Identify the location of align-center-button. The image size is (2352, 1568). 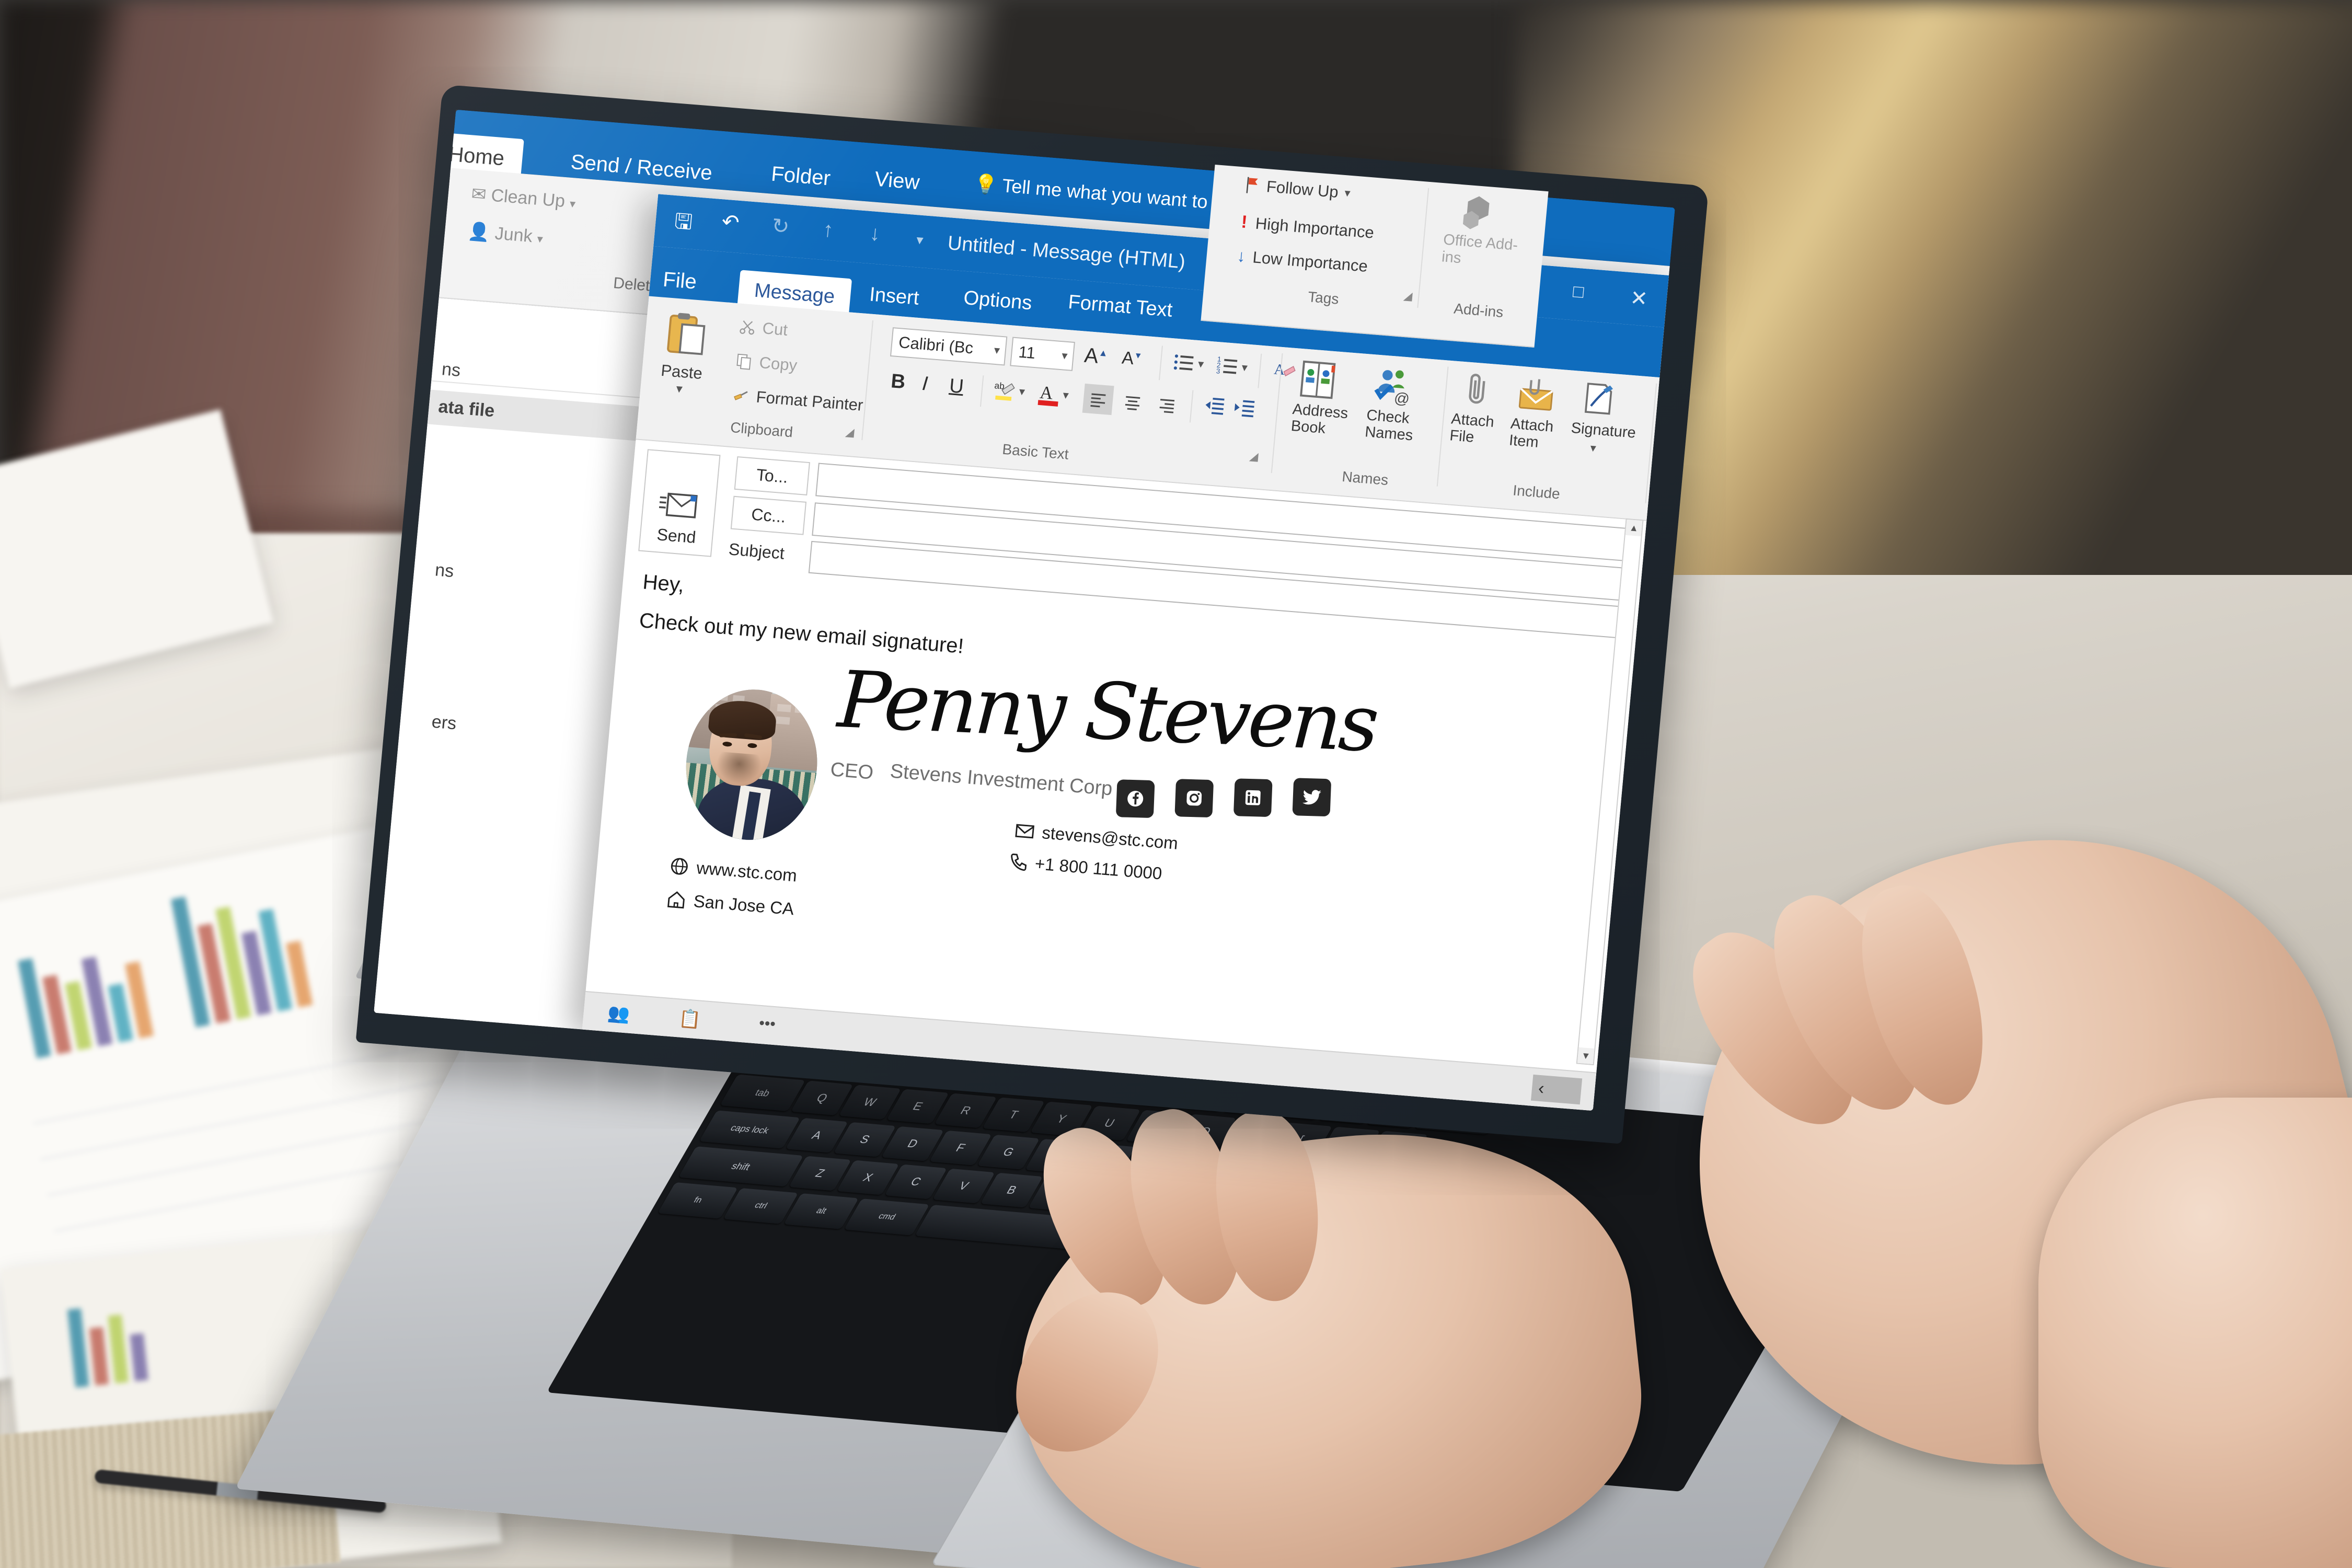
(1132, 402).